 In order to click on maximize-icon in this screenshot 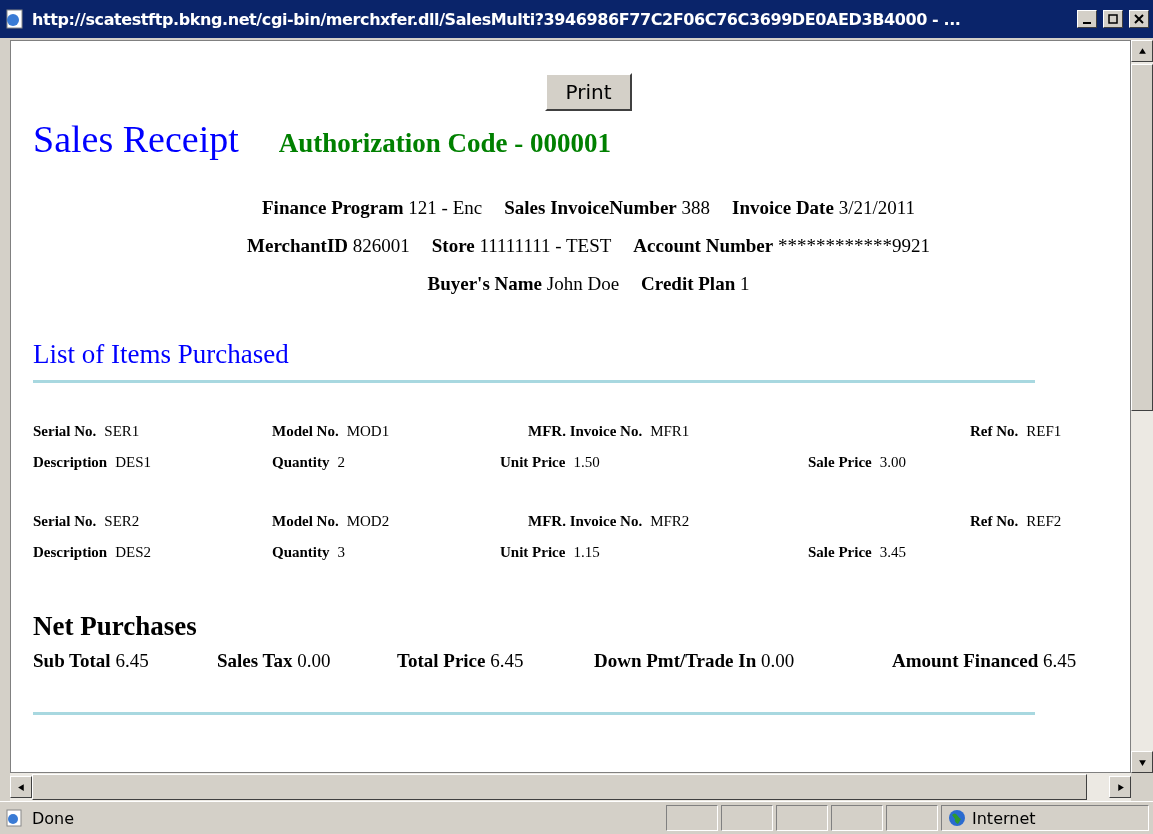, I will do `click(1113, 19)`.